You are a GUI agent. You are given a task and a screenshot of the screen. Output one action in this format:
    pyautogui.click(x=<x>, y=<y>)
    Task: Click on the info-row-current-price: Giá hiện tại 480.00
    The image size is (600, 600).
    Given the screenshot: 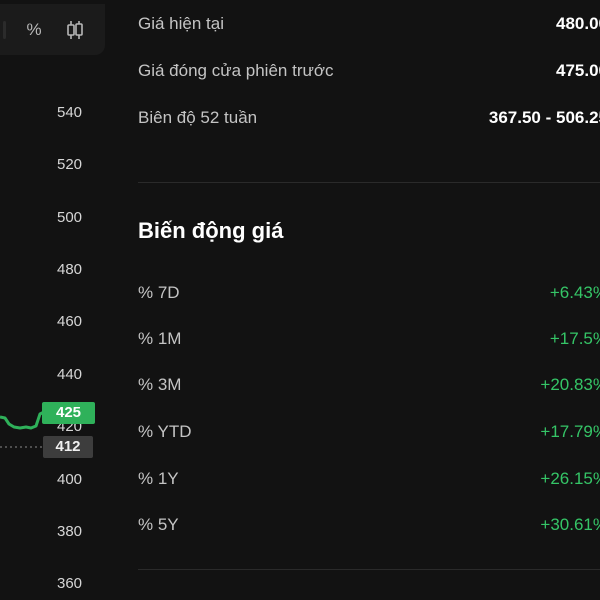 What is the action you would take?
    pyautogui.click(x=369, y=25)
    